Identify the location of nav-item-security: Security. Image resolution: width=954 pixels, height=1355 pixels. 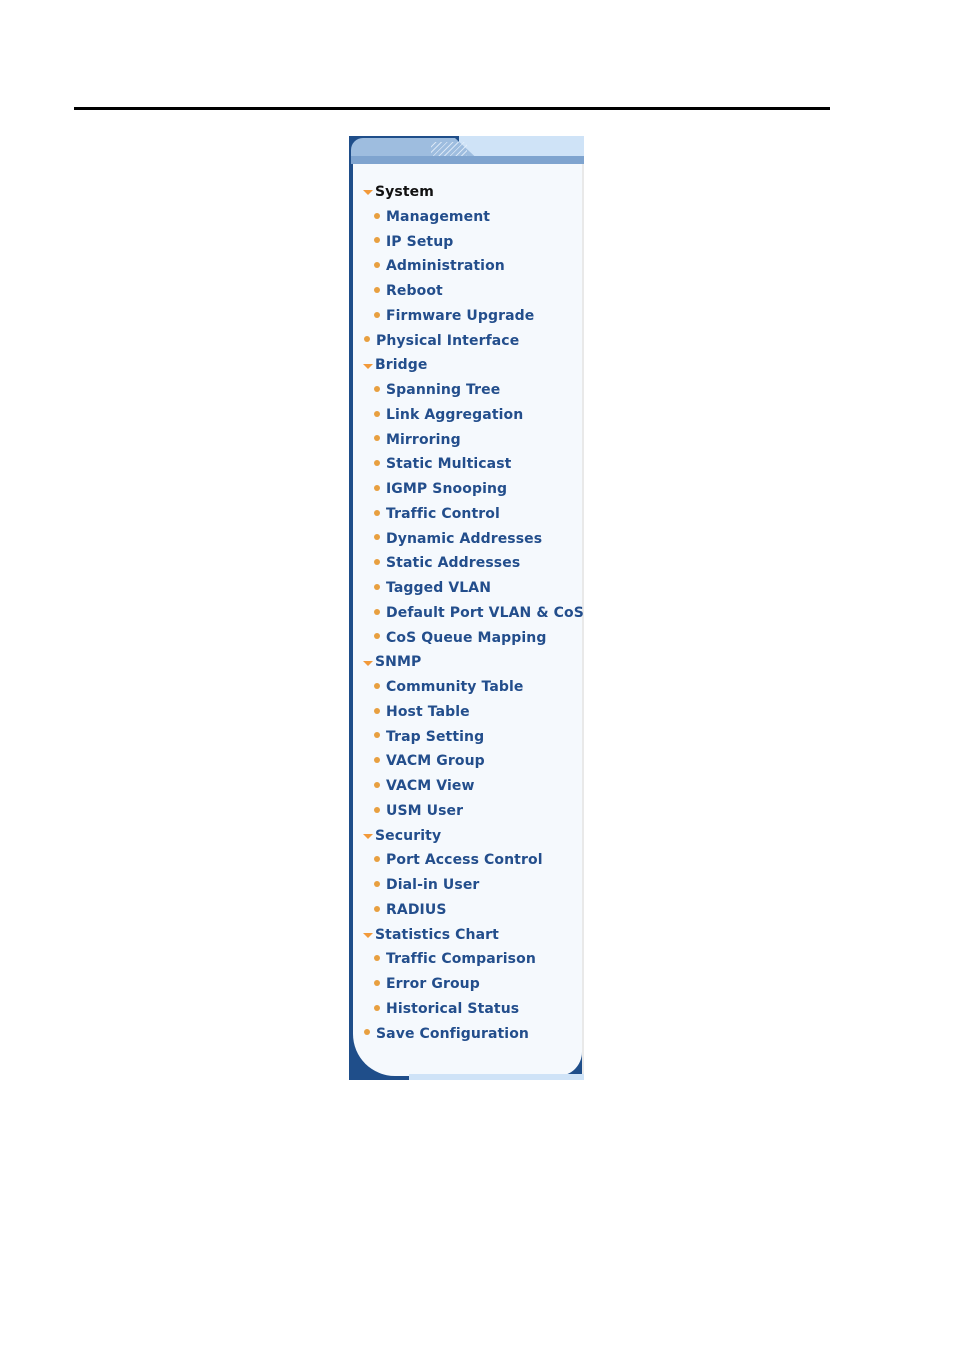
(473, 836).